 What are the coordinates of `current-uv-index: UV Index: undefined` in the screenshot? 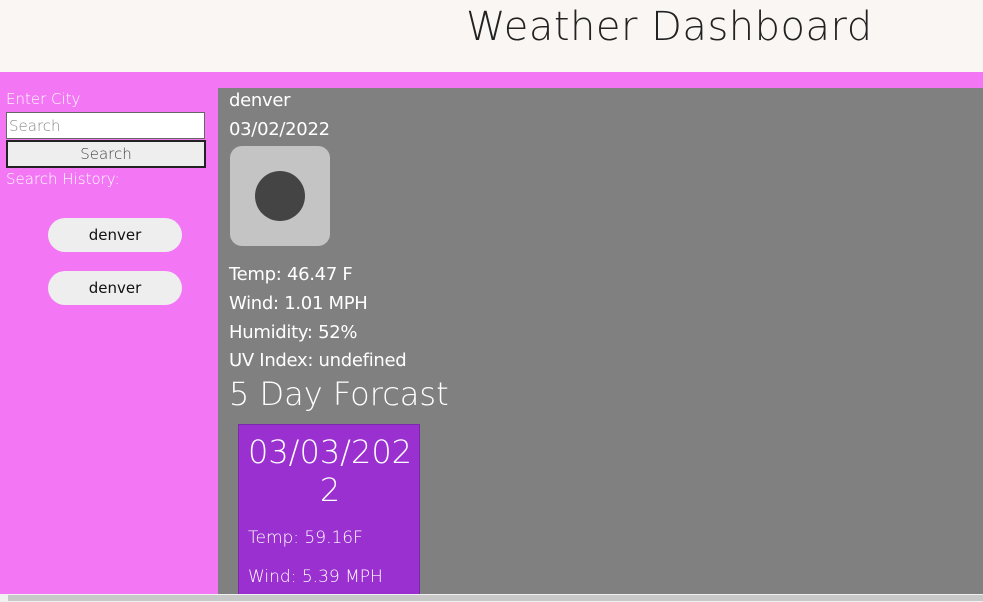 It's located at (318, 360).